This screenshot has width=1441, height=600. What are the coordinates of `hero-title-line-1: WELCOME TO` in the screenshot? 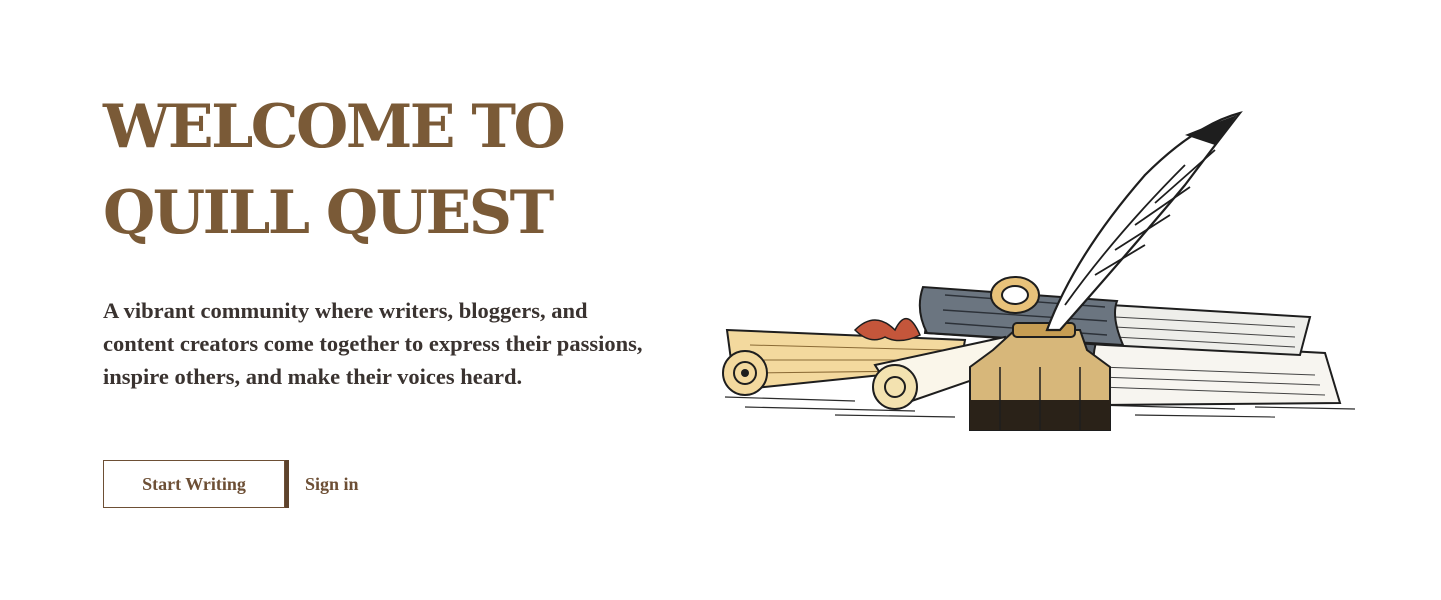 It's located at (334, 127).